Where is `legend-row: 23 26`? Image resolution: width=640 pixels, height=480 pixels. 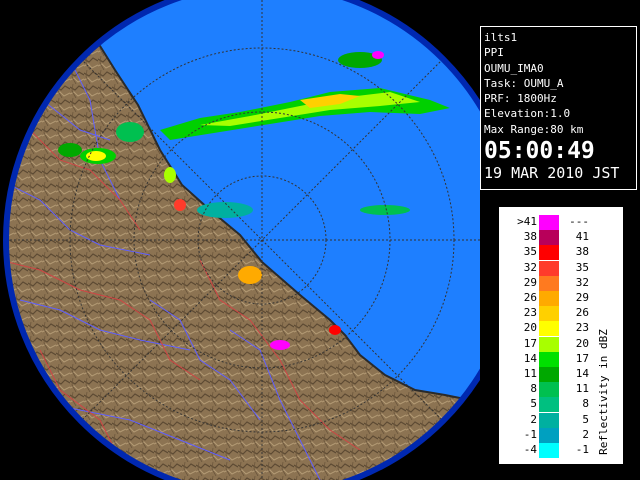
legend-row: 23 26 is located at coordinates (561, 314).